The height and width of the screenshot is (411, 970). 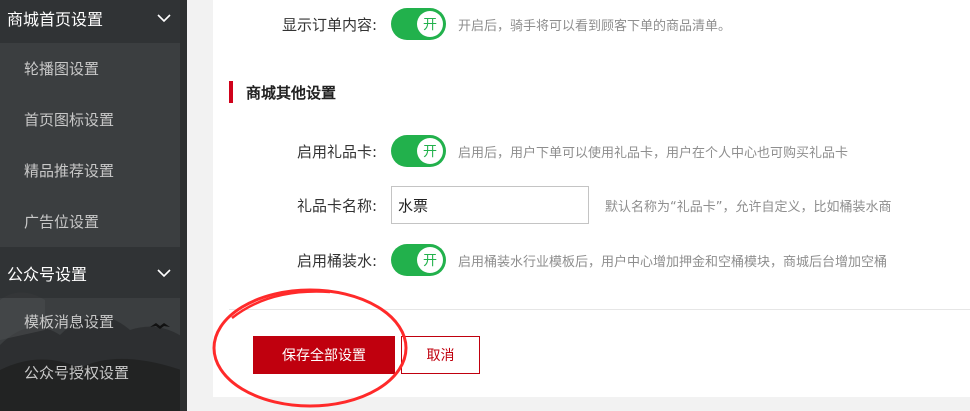 I want to click on sidebar-item-label: 首页图标设置, so click(x=69, y=120).